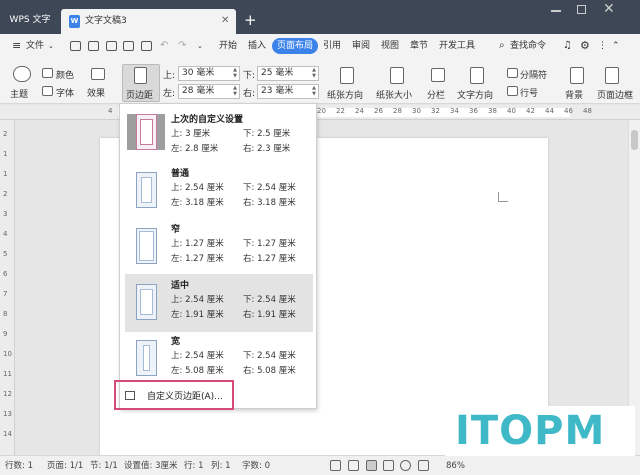  What do you see at coordinates (634, 287) in the screenshot?
I see `vertical-scrollbar` at bounding box center [634, 287].